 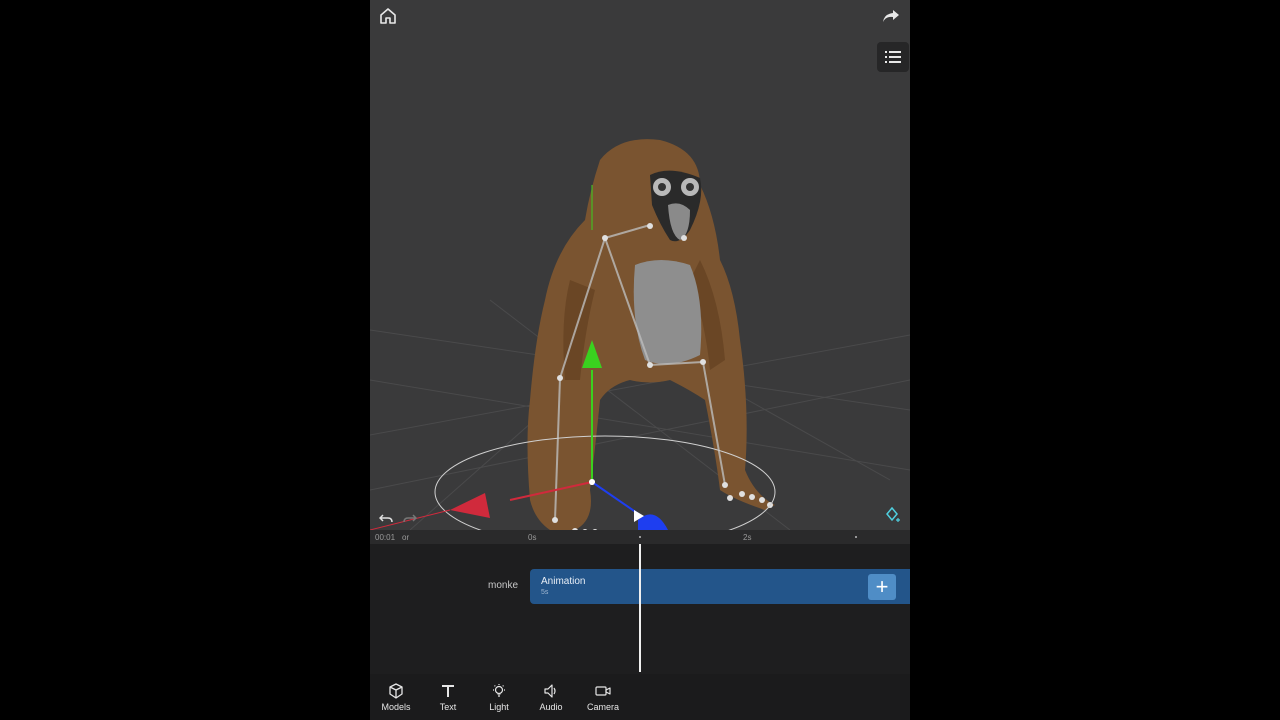 What do you see at coordinates (499, 691) in the screenshot?
I see `lightbulb-icon` at bounding box center [499, 691].